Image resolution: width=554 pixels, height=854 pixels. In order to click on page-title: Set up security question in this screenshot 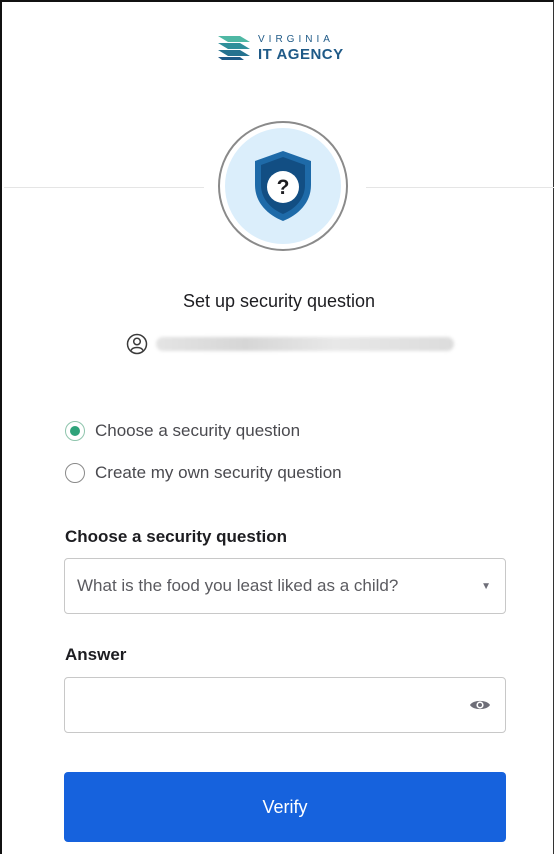, I will do `click(279, 301)`.